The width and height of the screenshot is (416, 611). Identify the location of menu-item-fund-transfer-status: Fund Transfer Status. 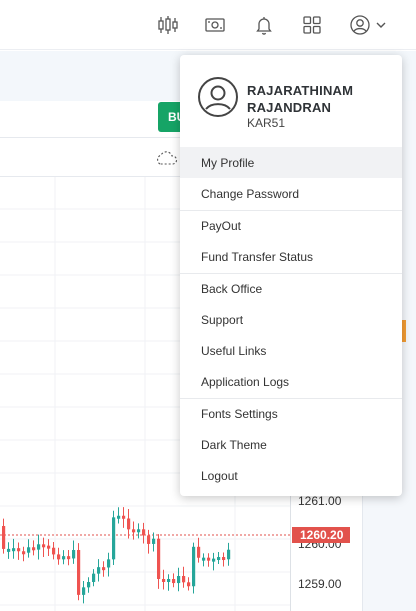
(291, 256).